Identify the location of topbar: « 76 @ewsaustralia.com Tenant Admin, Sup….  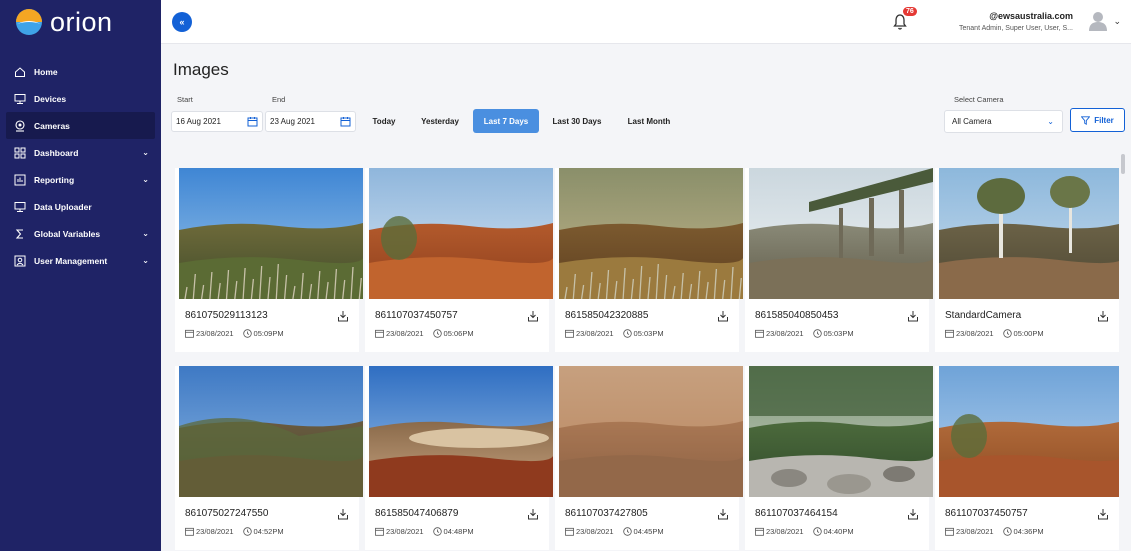
(646, 22).